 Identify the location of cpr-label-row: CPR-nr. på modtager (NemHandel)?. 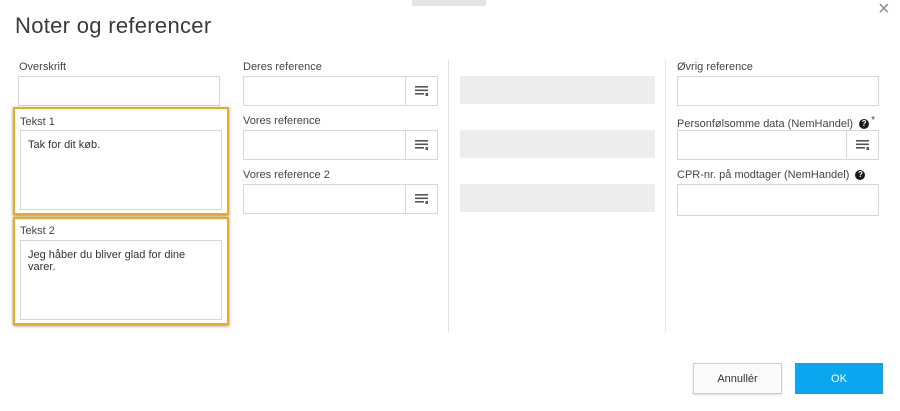
(771, 175).